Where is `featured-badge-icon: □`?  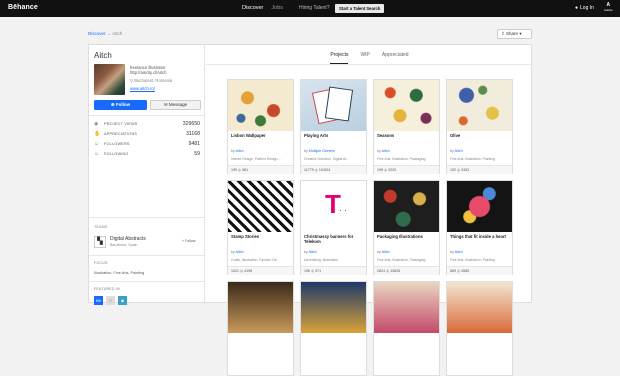
featured-badge-icon: □ is located at coordinates (110, 300).